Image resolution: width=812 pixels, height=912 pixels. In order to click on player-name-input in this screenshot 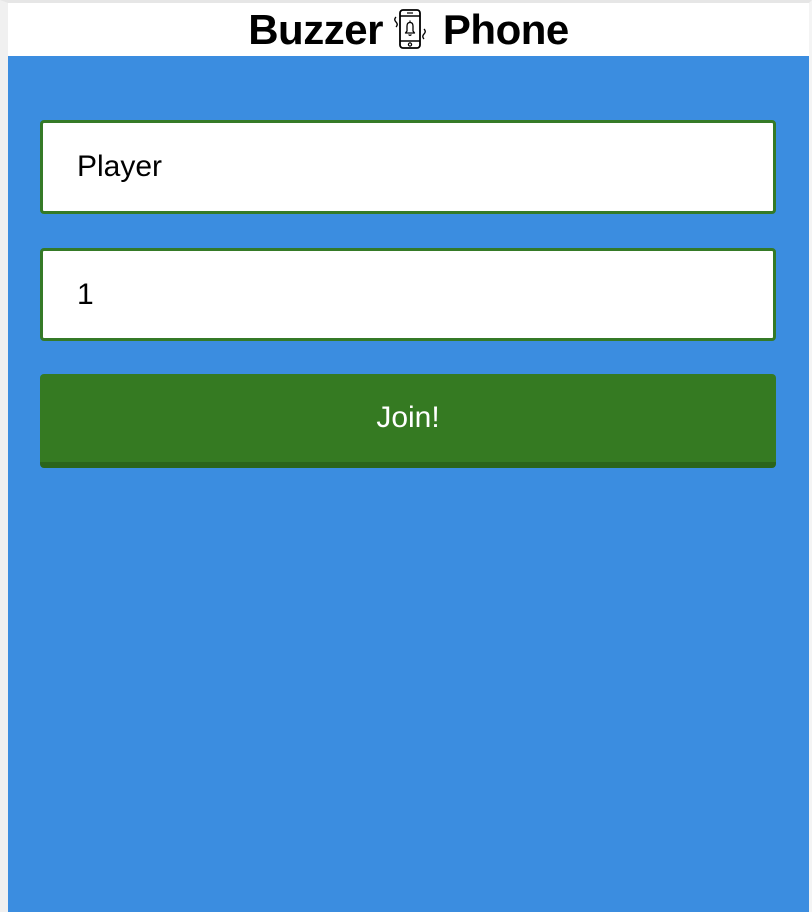, I will do `click(408, 167)`.